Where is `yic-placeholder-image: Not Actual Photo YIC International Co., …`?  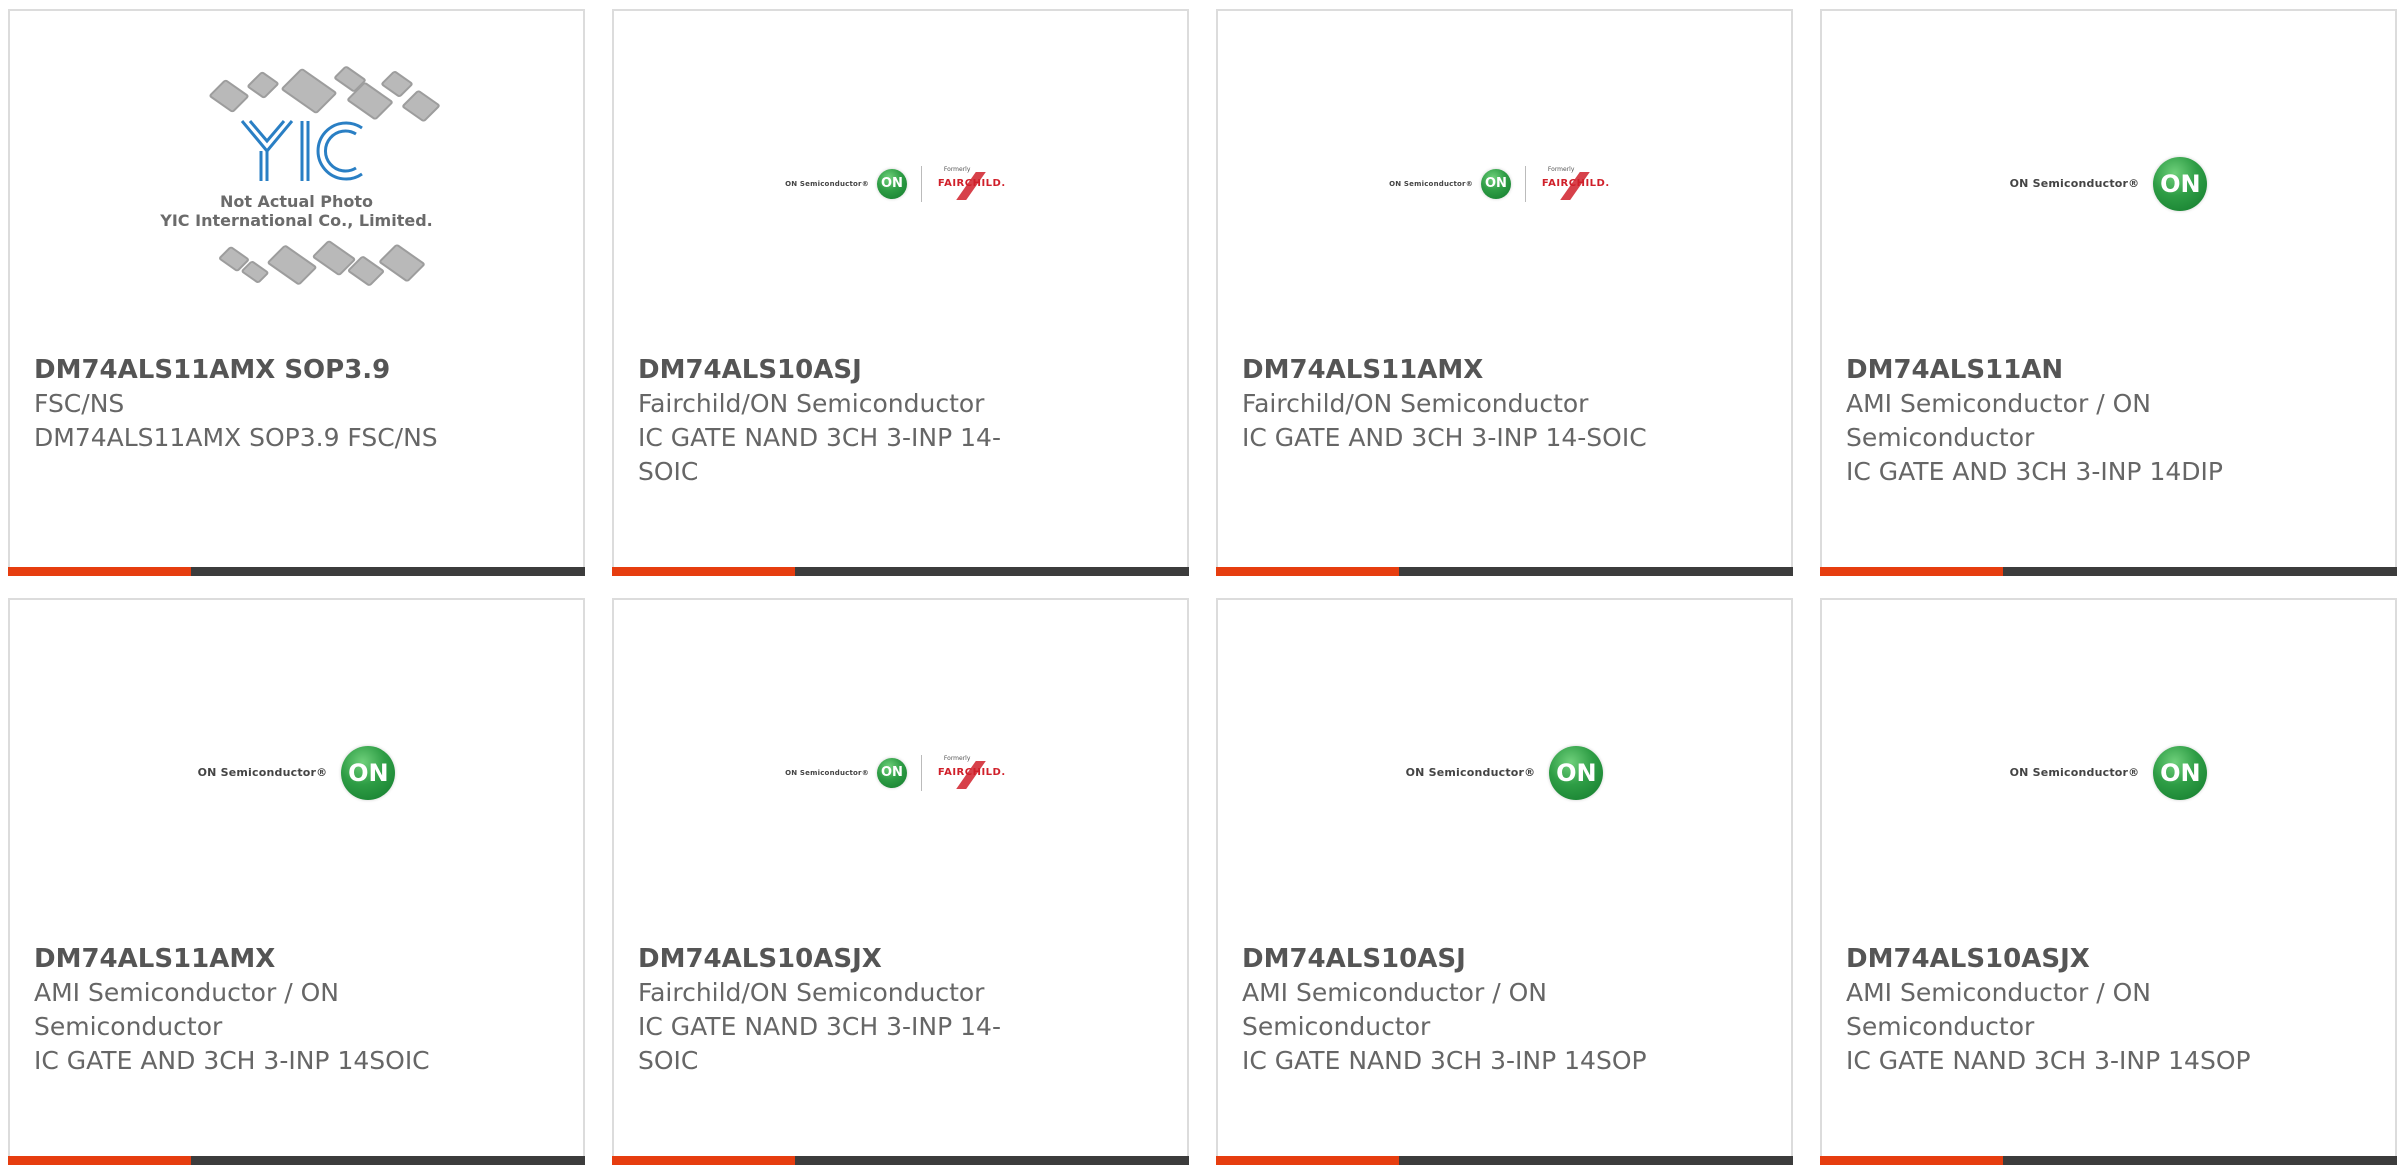 yic-placeholder-image: Not Actual Photo YIC International Co., … is located at coordinates (297, 184).